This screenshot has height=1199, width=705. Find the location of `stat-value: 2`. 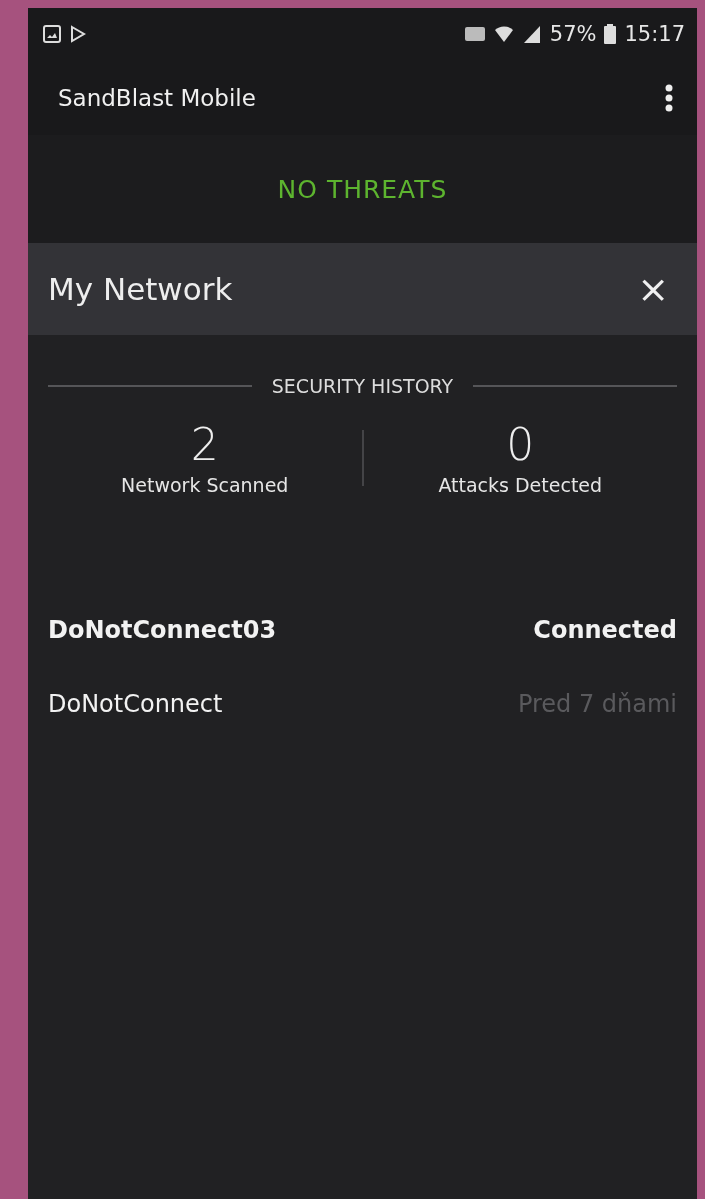

stat-value: 2 is located at coordinates (204, 444).